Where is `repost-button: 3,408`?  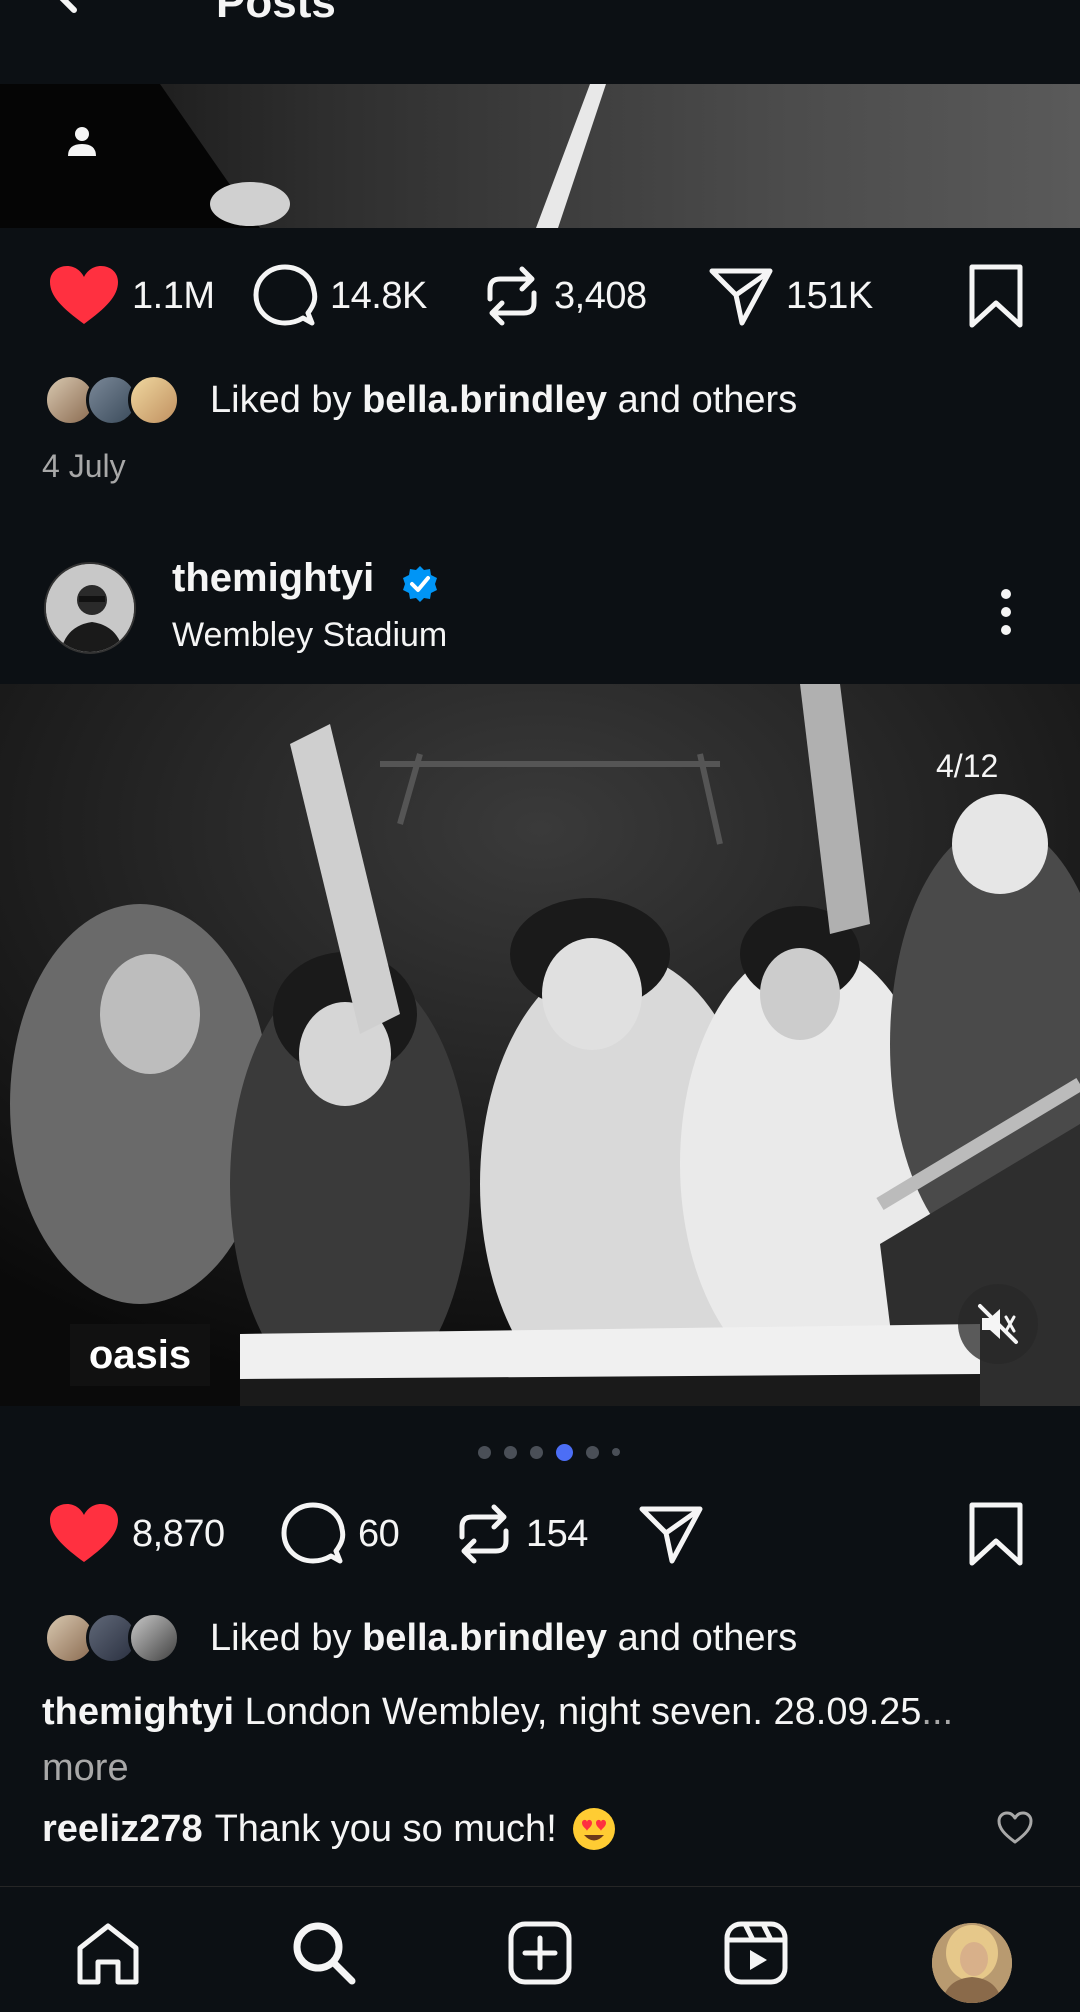
repost-button: 3,408 is located at coordinates (564, 296).